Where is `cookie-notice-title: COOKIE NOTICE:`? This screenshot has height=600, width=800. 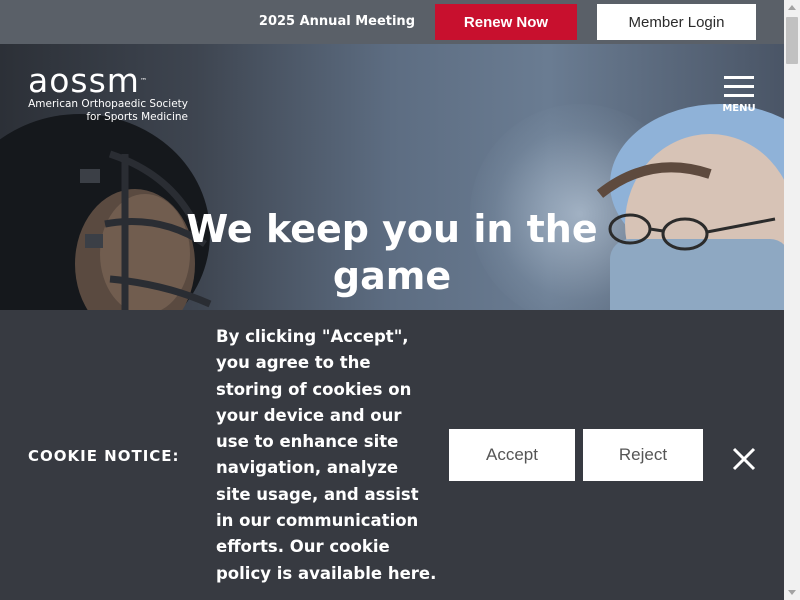 cookie-notice-title: COOKIE NOTICE: is located at coordinates (104, 456).